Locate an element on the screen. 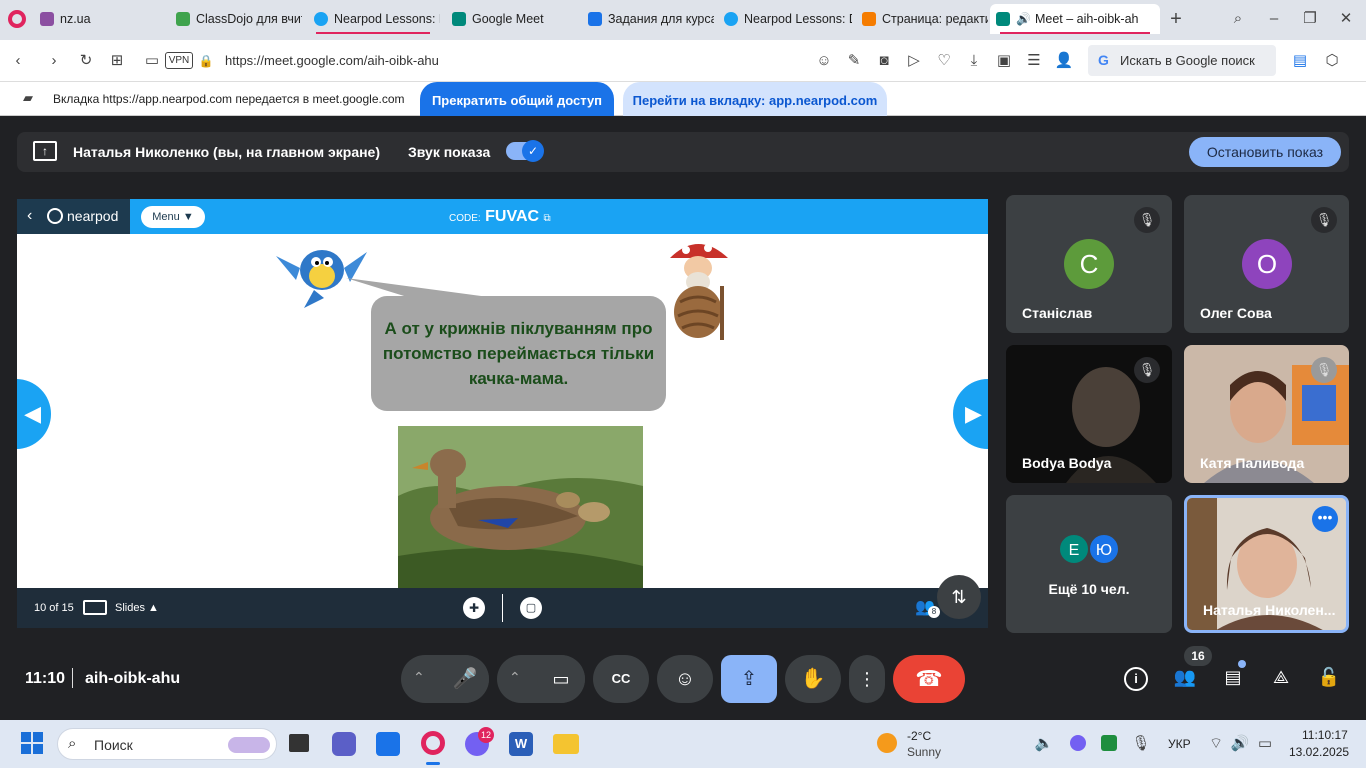 The width and height of the screenshot is (1366, 768). activity-icon: ✚ is located at coordinates (474, 608).